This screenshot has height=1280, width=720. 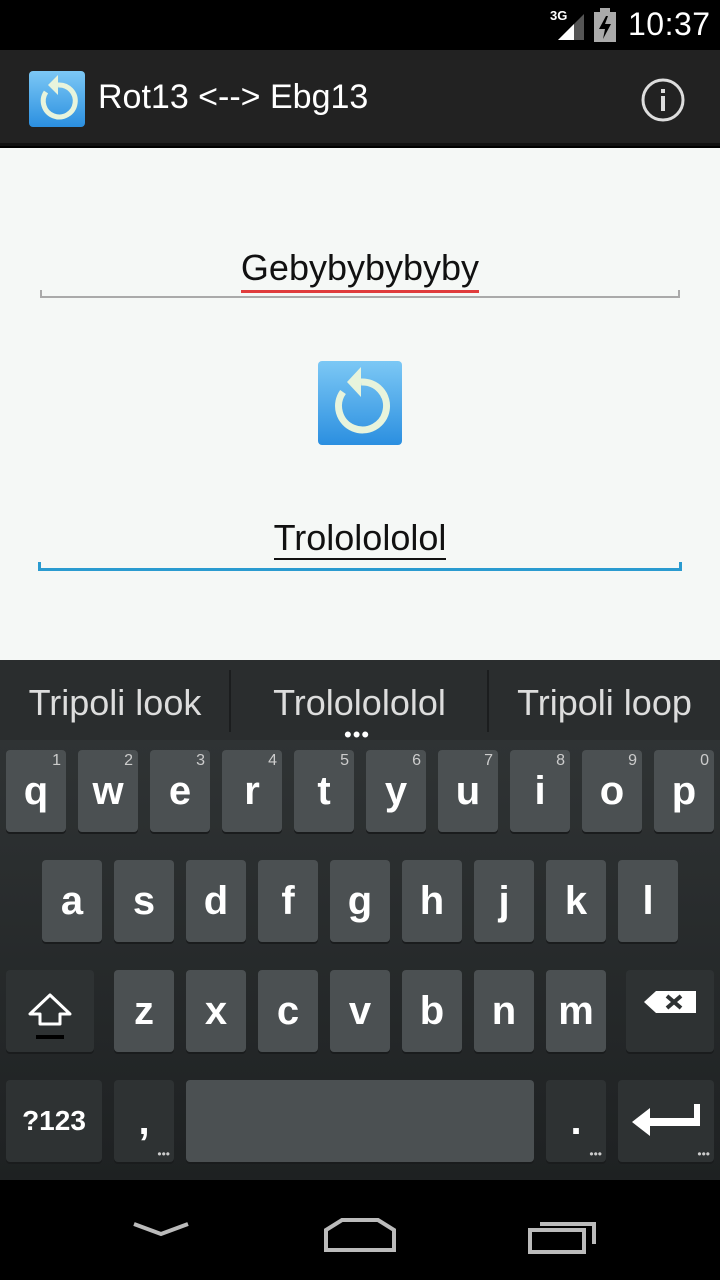 What do you see at coordinates (669, 24) in the screenshot?
I see `clock: 10:37` at bounding box center [669, 24].